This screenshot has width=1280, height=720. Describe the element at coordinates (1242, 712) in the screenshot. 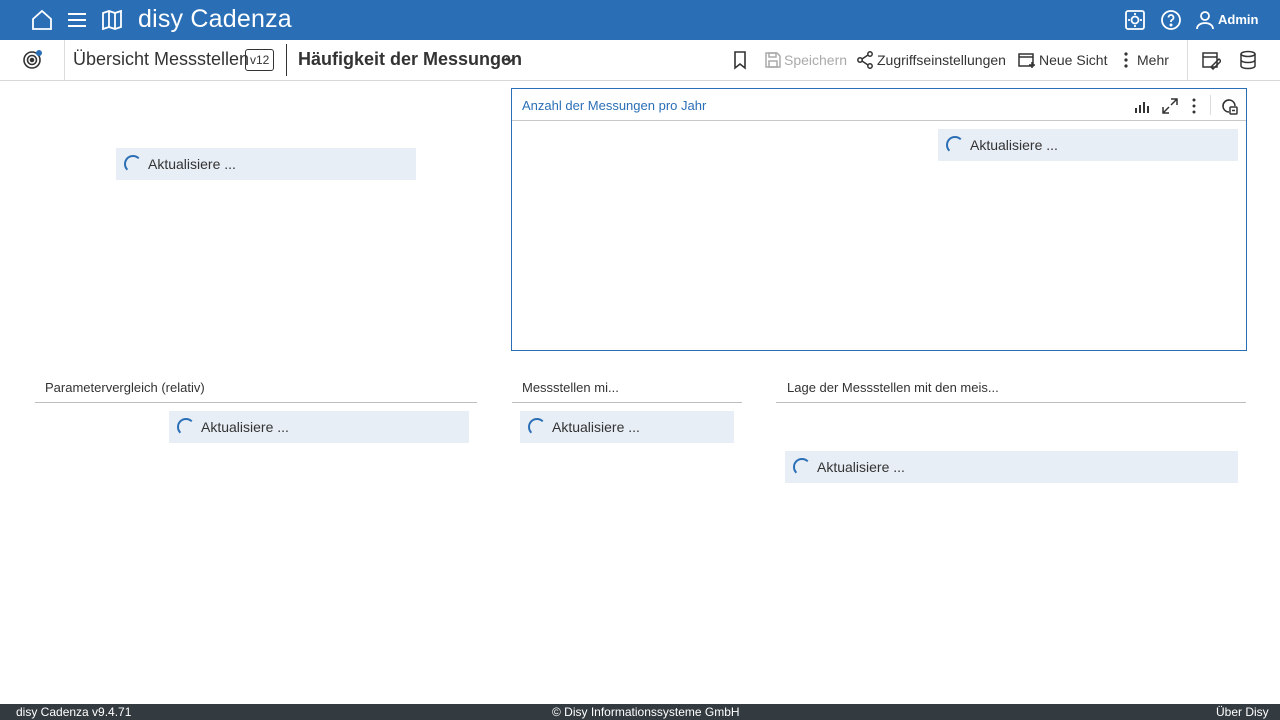

I see `about-link: Über Disy` at that location.